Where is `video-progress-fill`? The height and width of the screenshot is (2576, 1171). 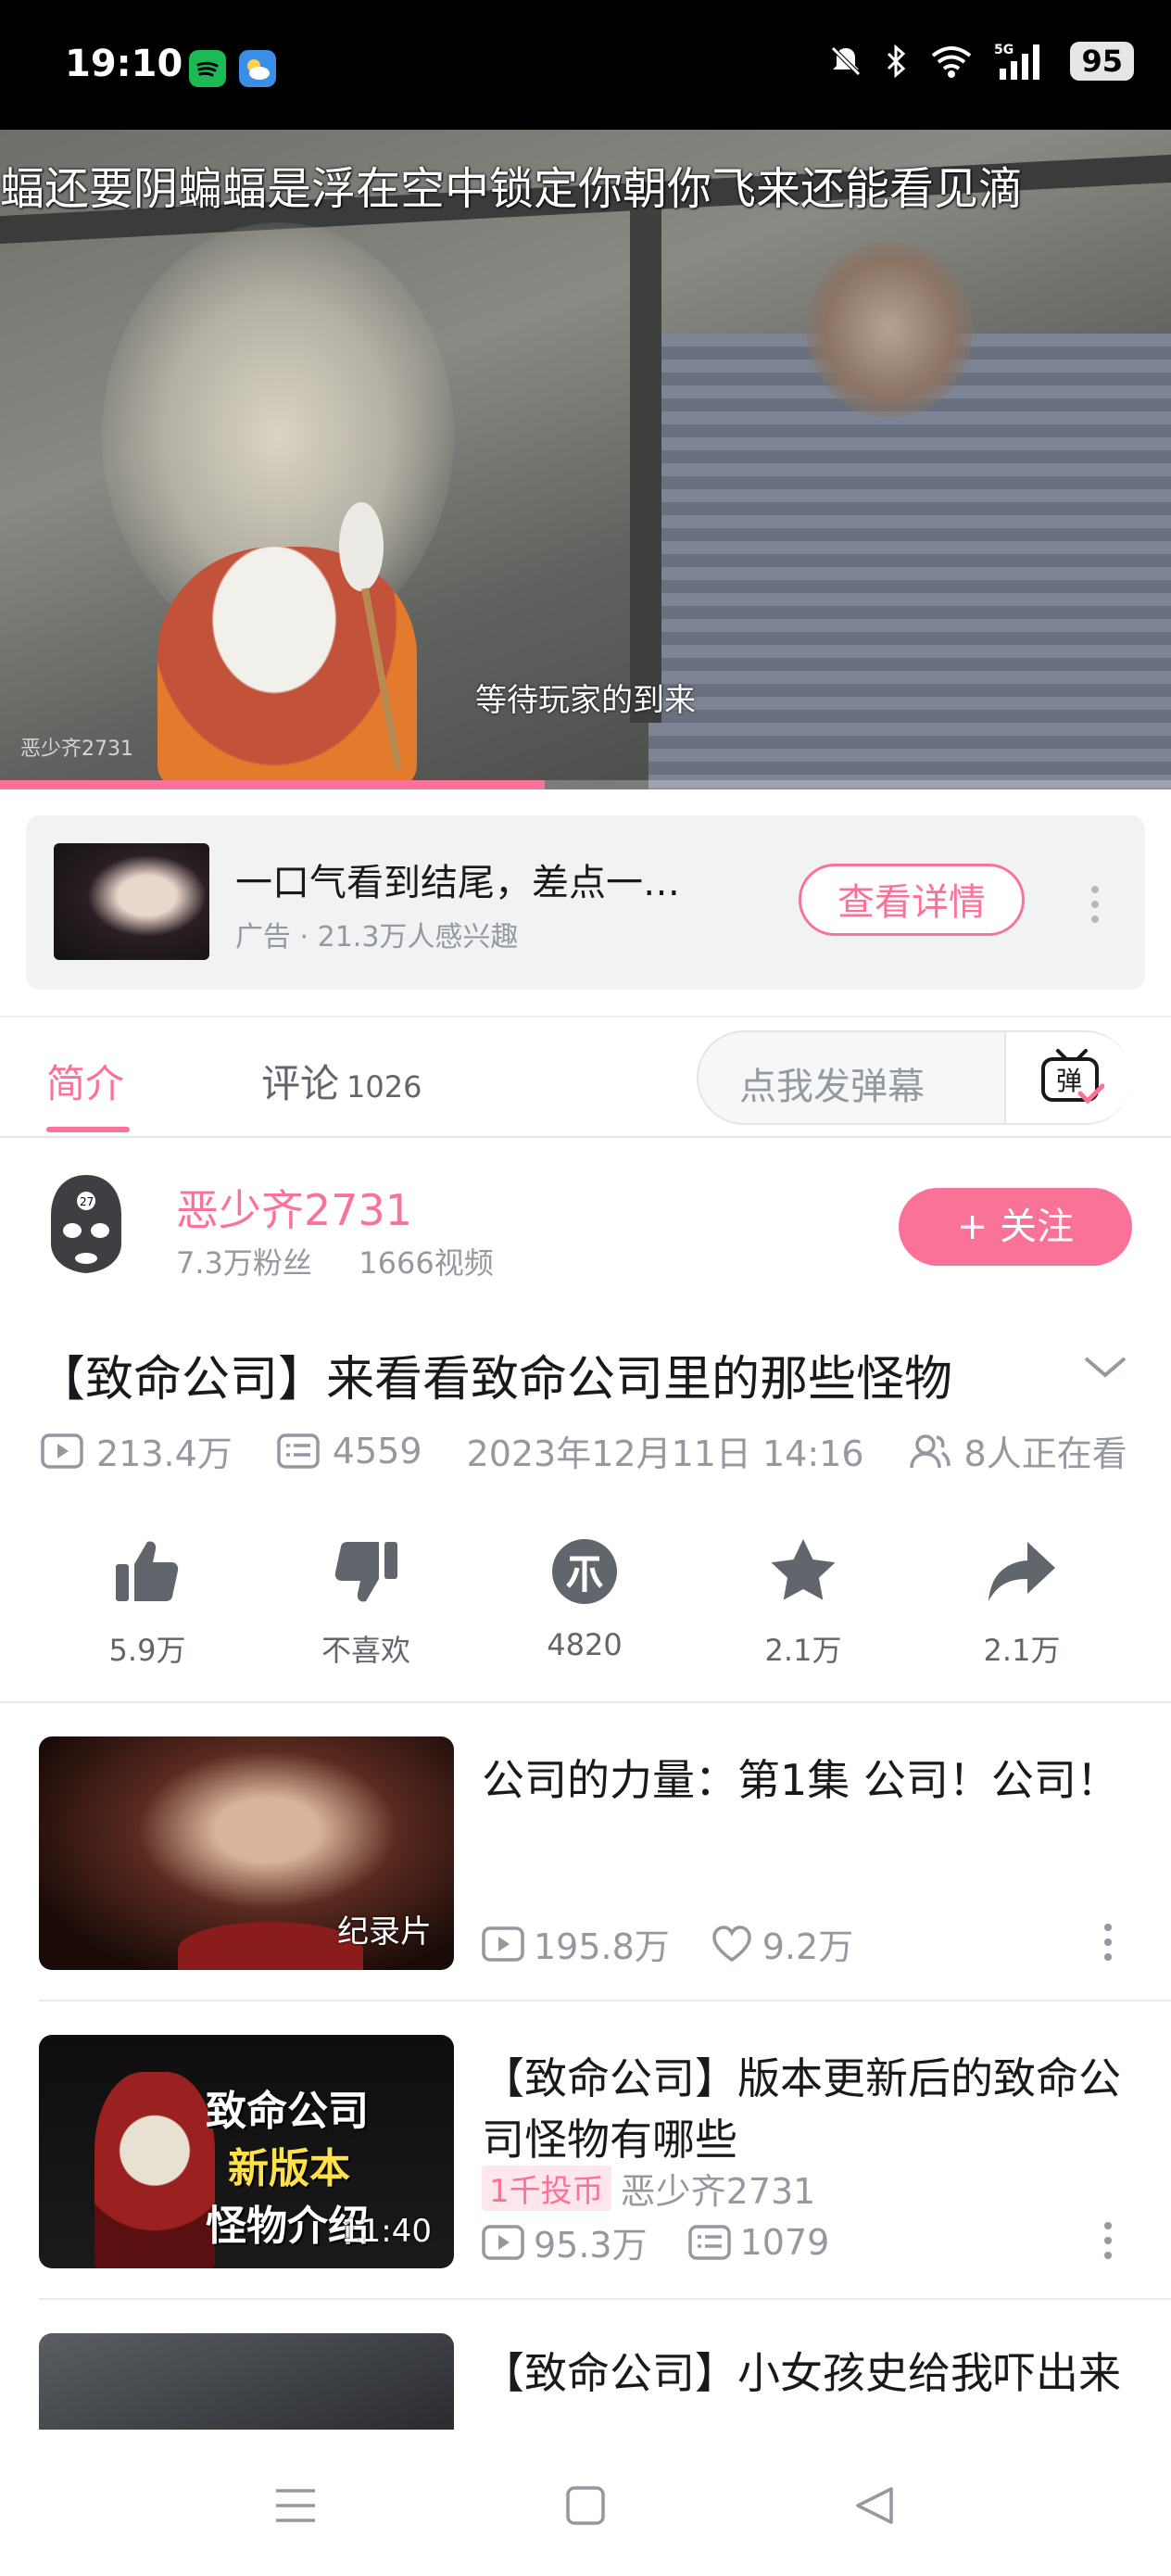
video-progress-fill is located at coordinates (272, 784).